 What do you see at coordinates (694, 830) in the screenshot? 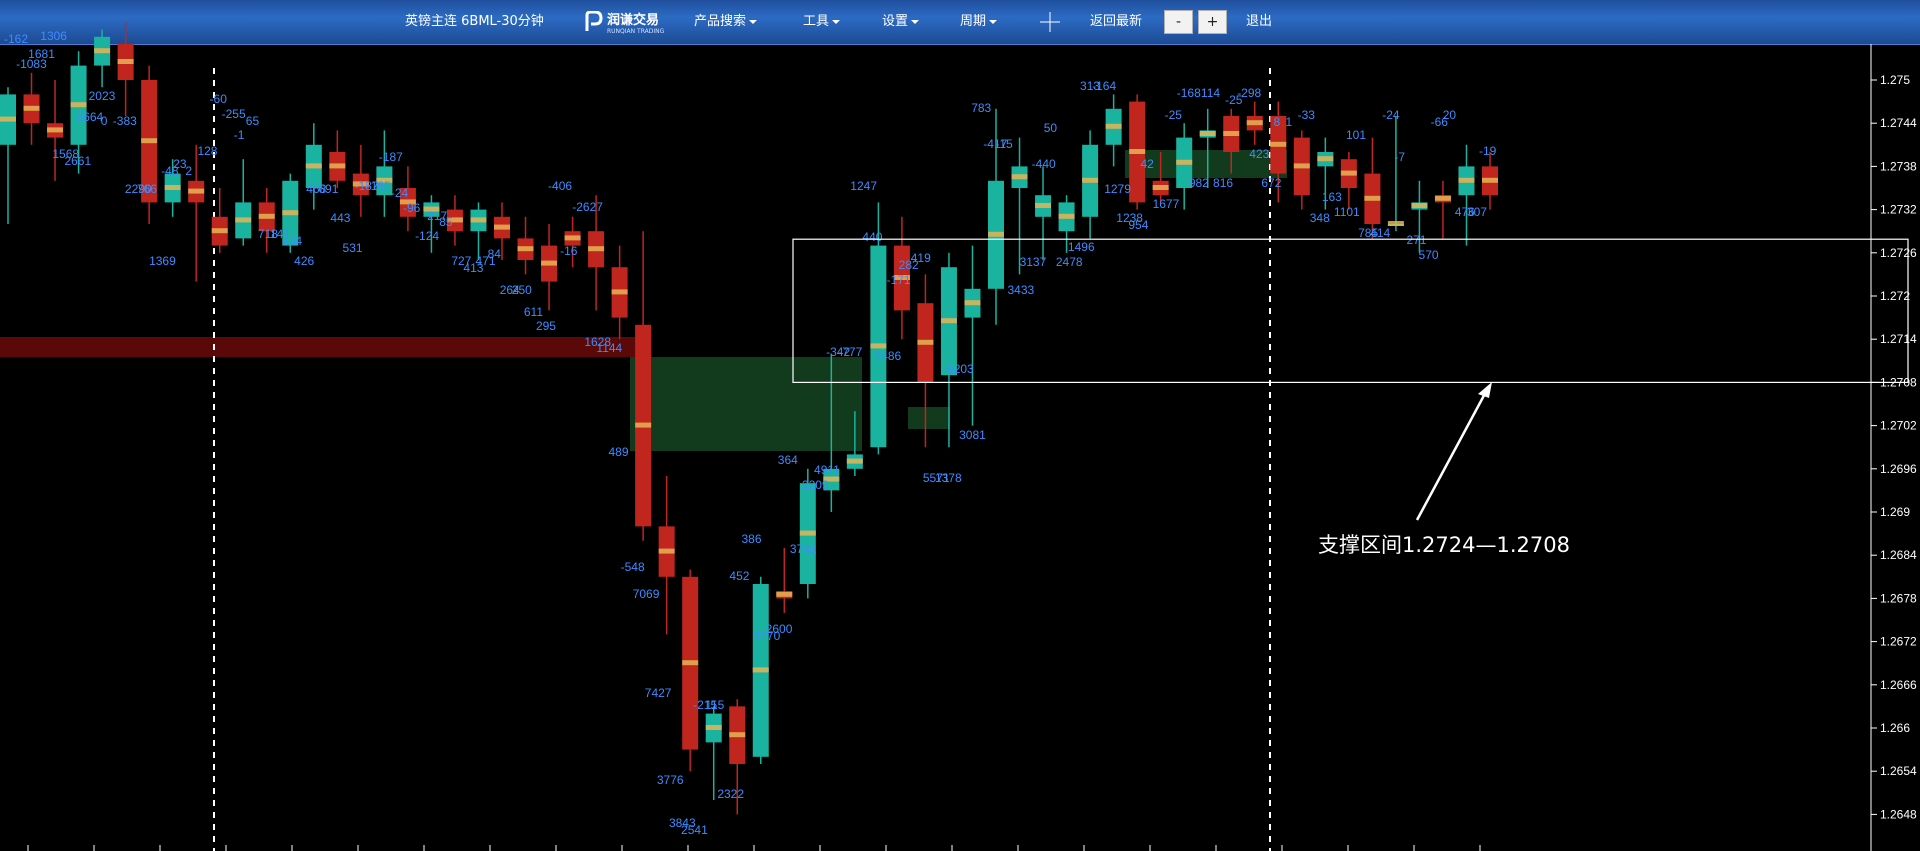
I see `volume-delta-label: 2541` at bounding box center [694, 830].